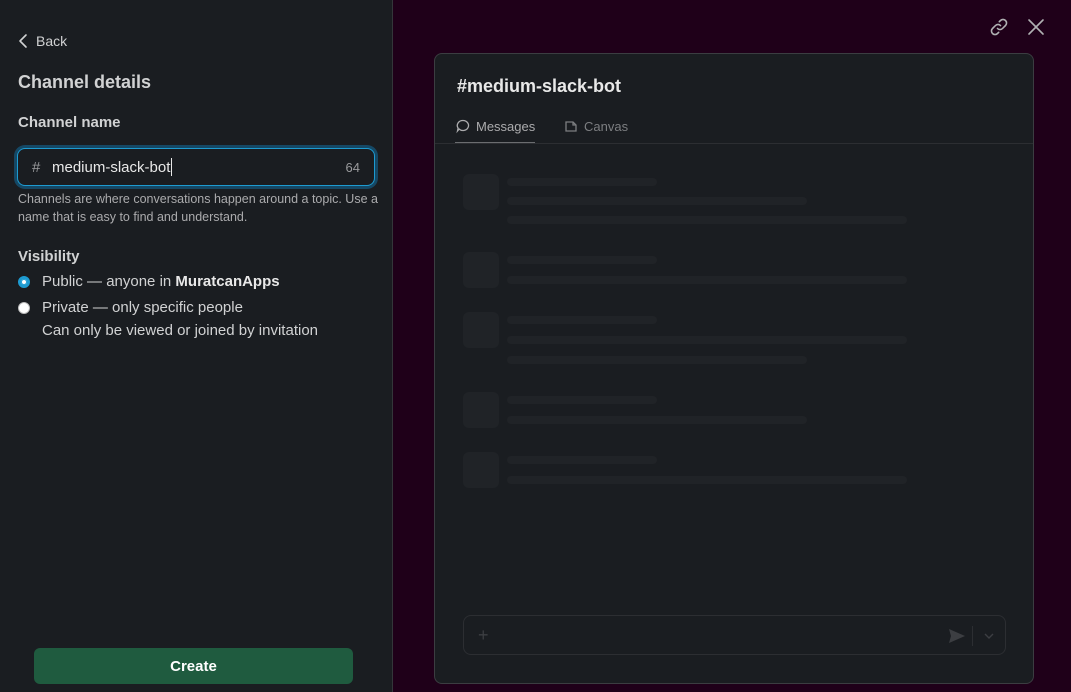 This screenshot has width=1071, height=692. I want to click on tab-canvas-label: Canvas, so click(606, 126).